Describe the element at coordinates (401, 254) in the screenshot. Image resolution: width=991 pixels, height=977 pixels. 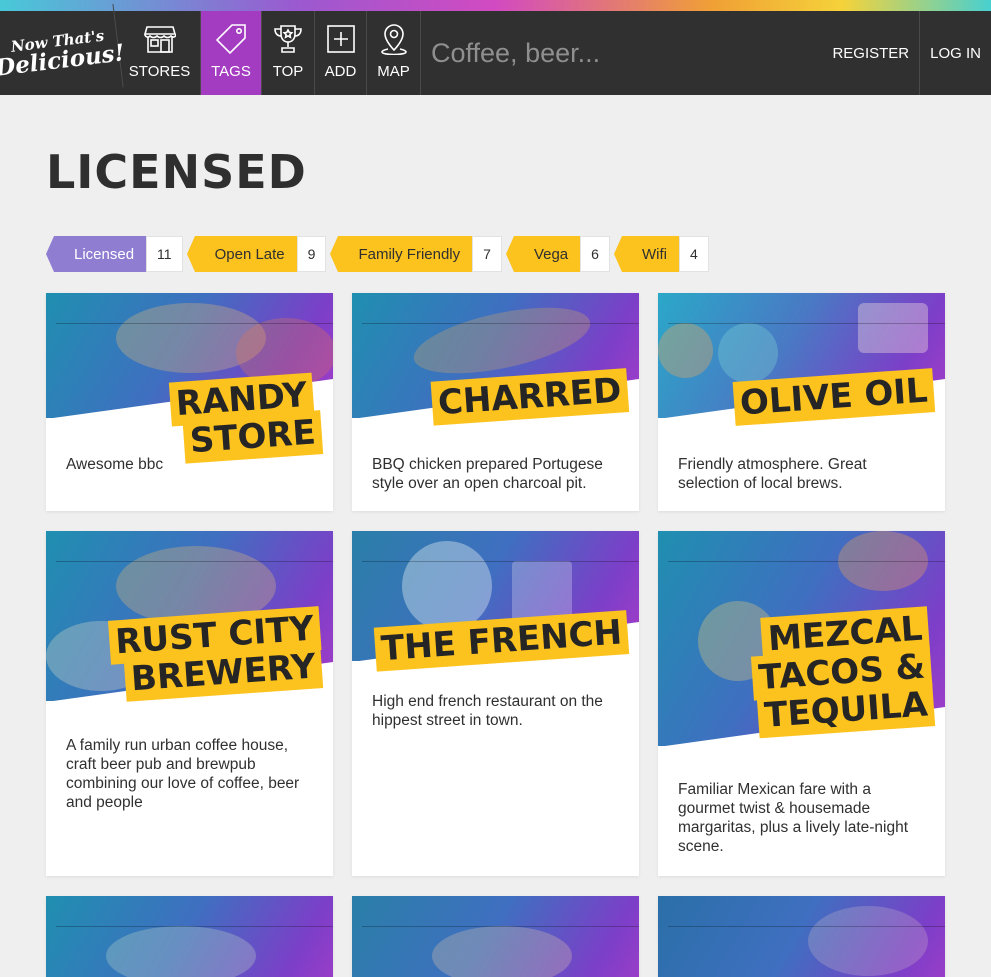
I see `tag-label: Family Friendly` at that location.